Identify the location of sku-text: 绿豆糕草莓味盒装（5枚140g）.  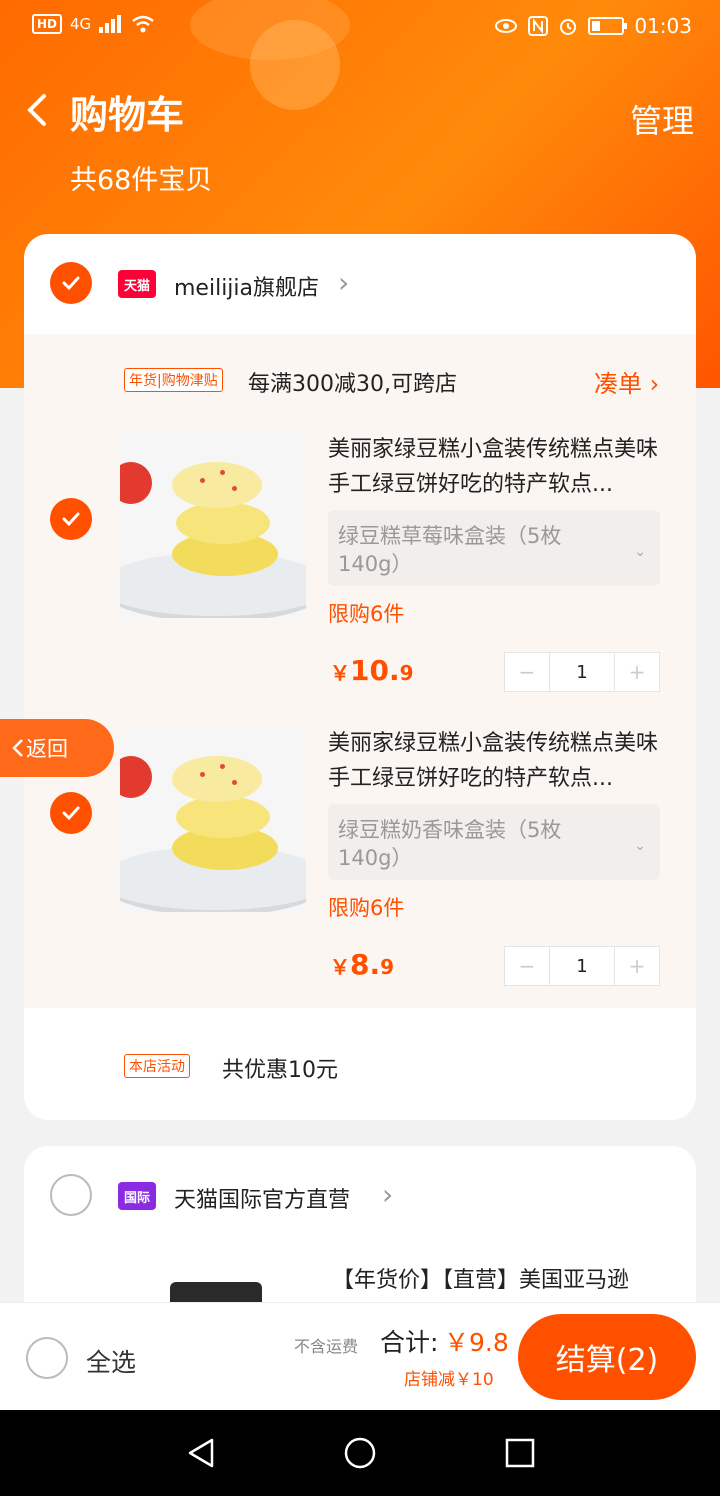
(450, 550).